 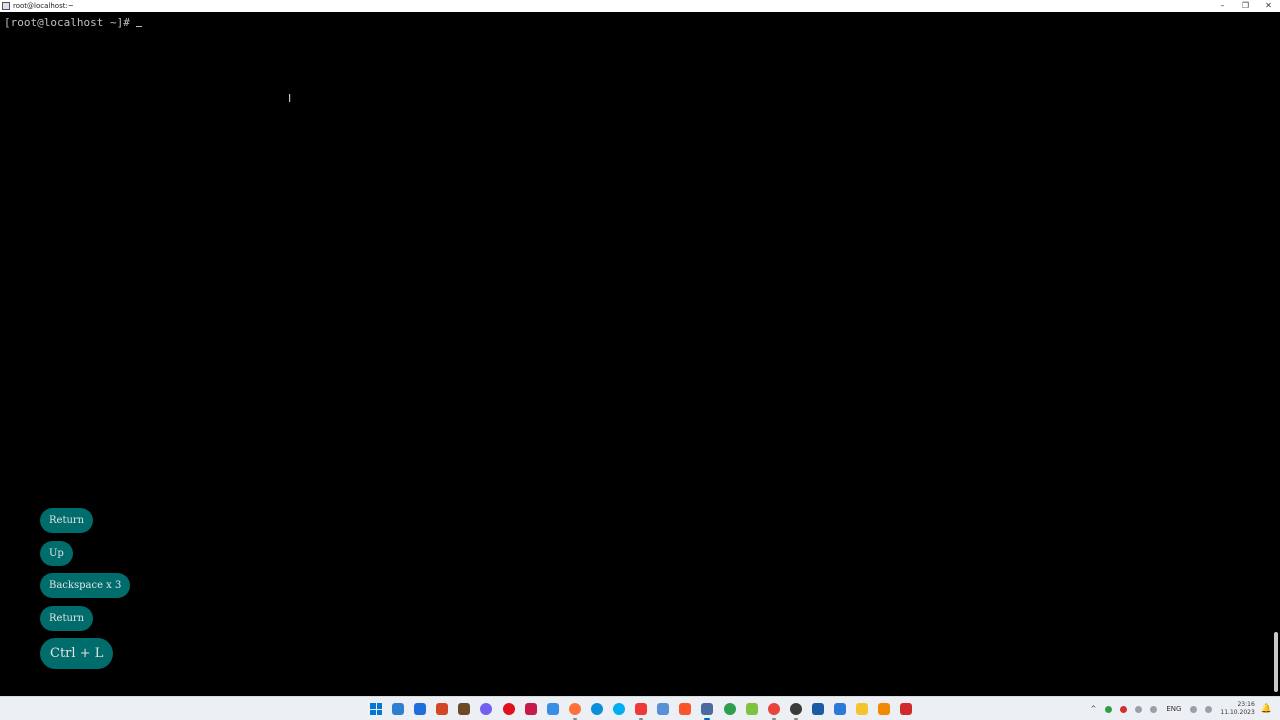 What do you see at coordinates (1268, 6) in the screenshot?
I see `close-button: ✕` at bounding box center [1268, 6].